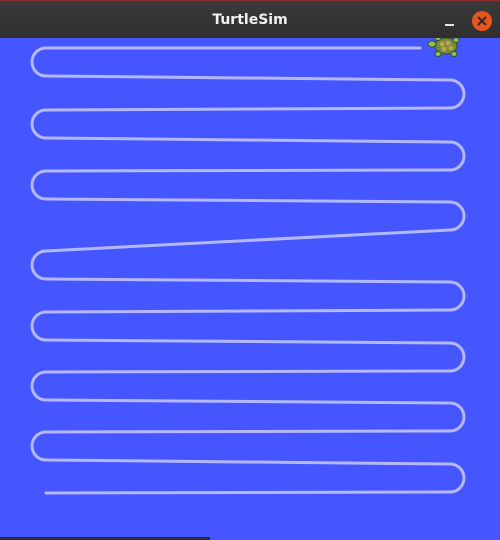 This screenshot has width=500, height=540. I want to click on title-bar: TurtleSim, so click(250, 19).